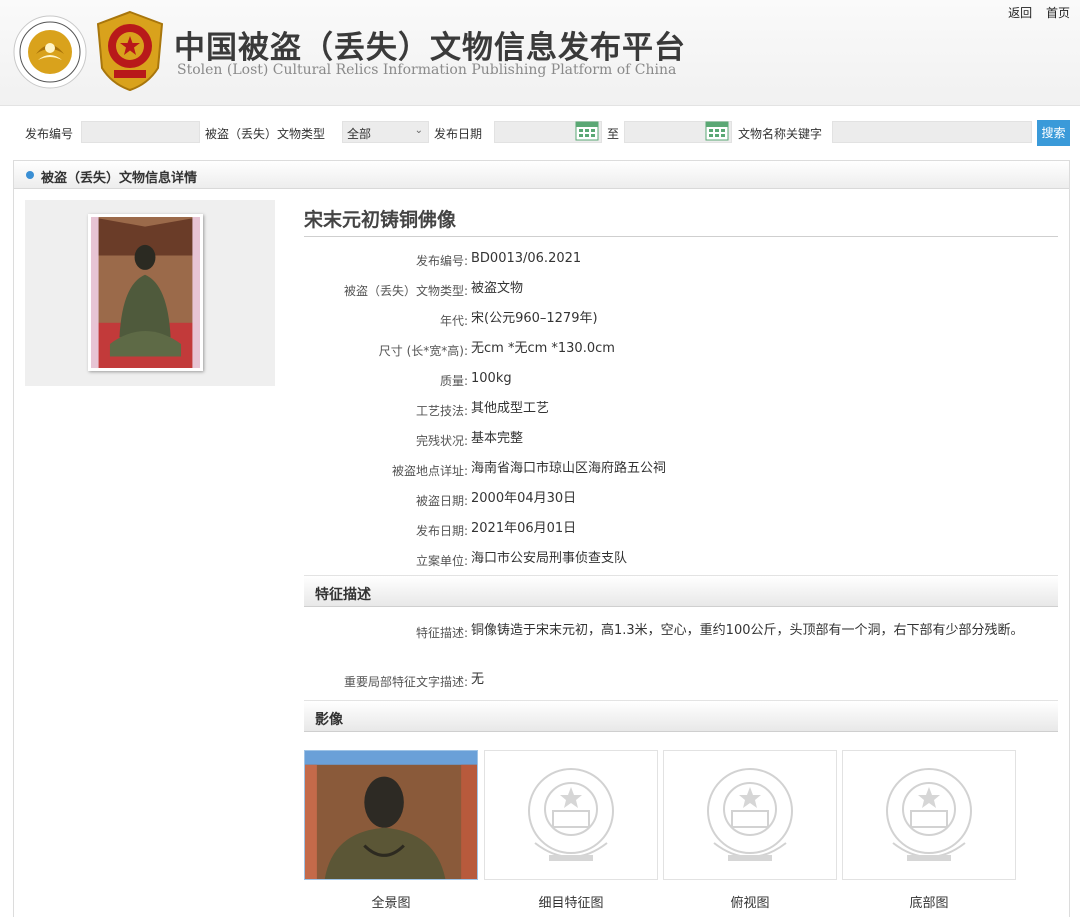 The height and width of the screenshot is (917, 1080). What do you see at coordinates (453, 381) in the screenshot?
I see `field-label: 质量:` at bounding box center [453, 381].